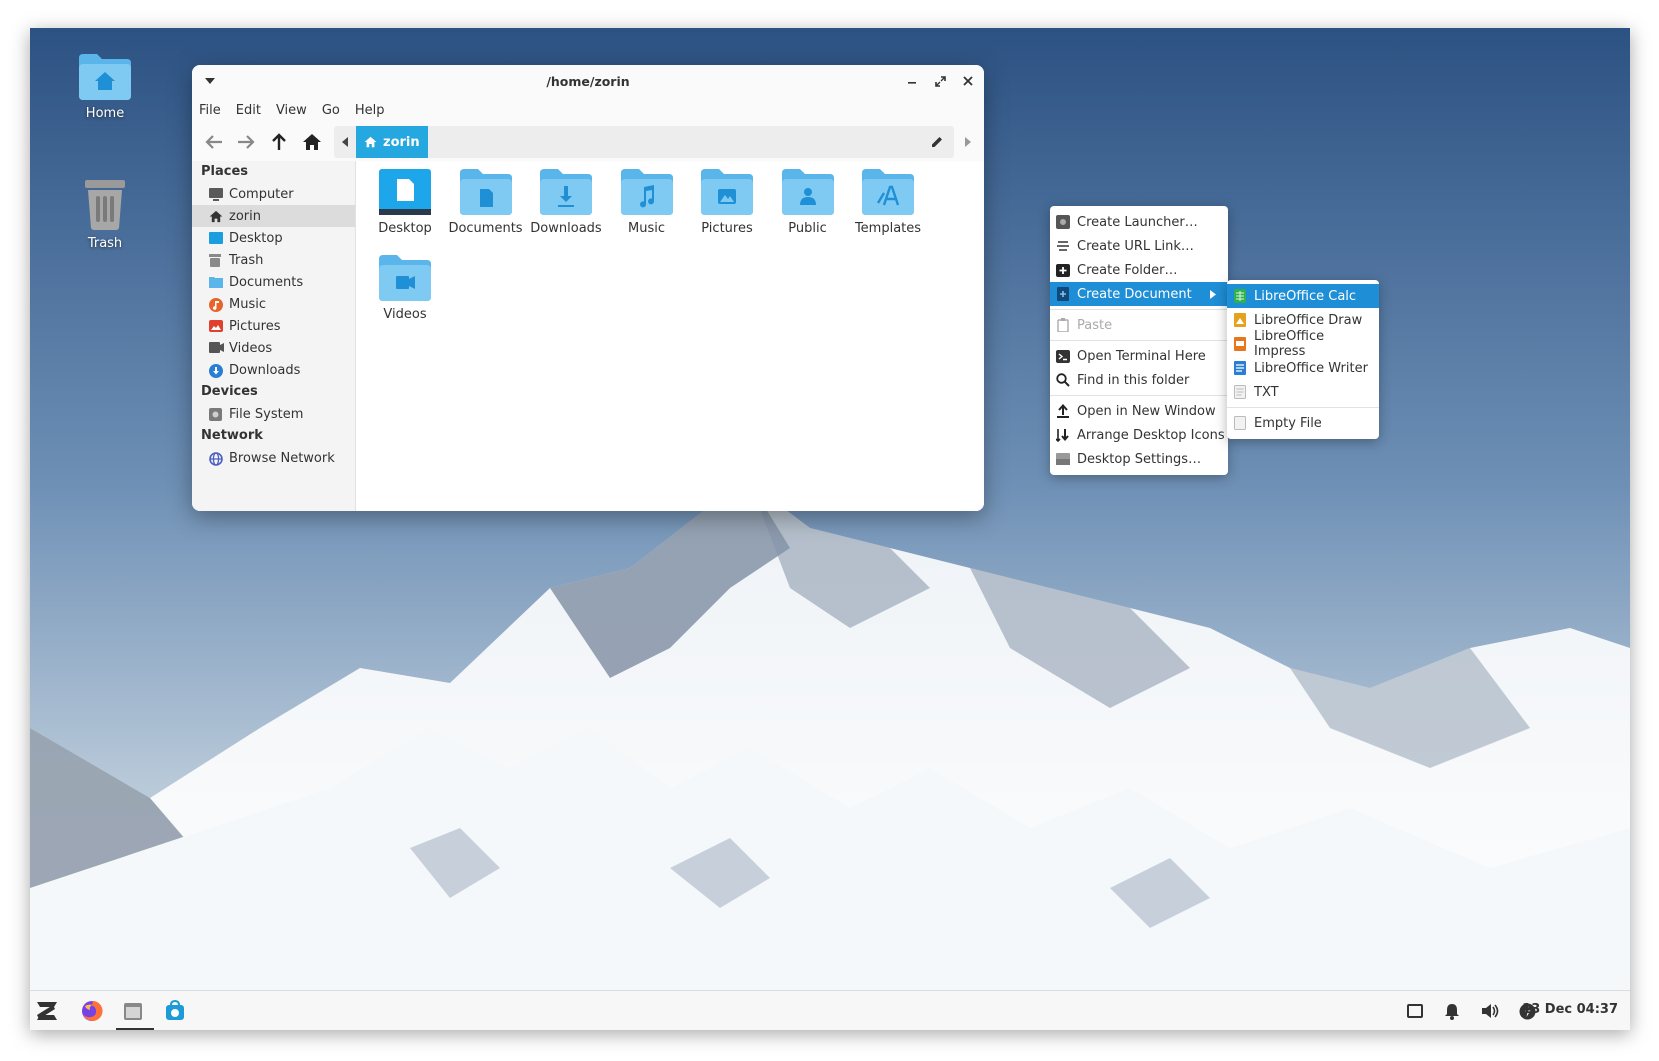  Describe the element at coordinates (1133, 380) in the screenshot. I see `menu-item-label: Find in this folder` at that location.